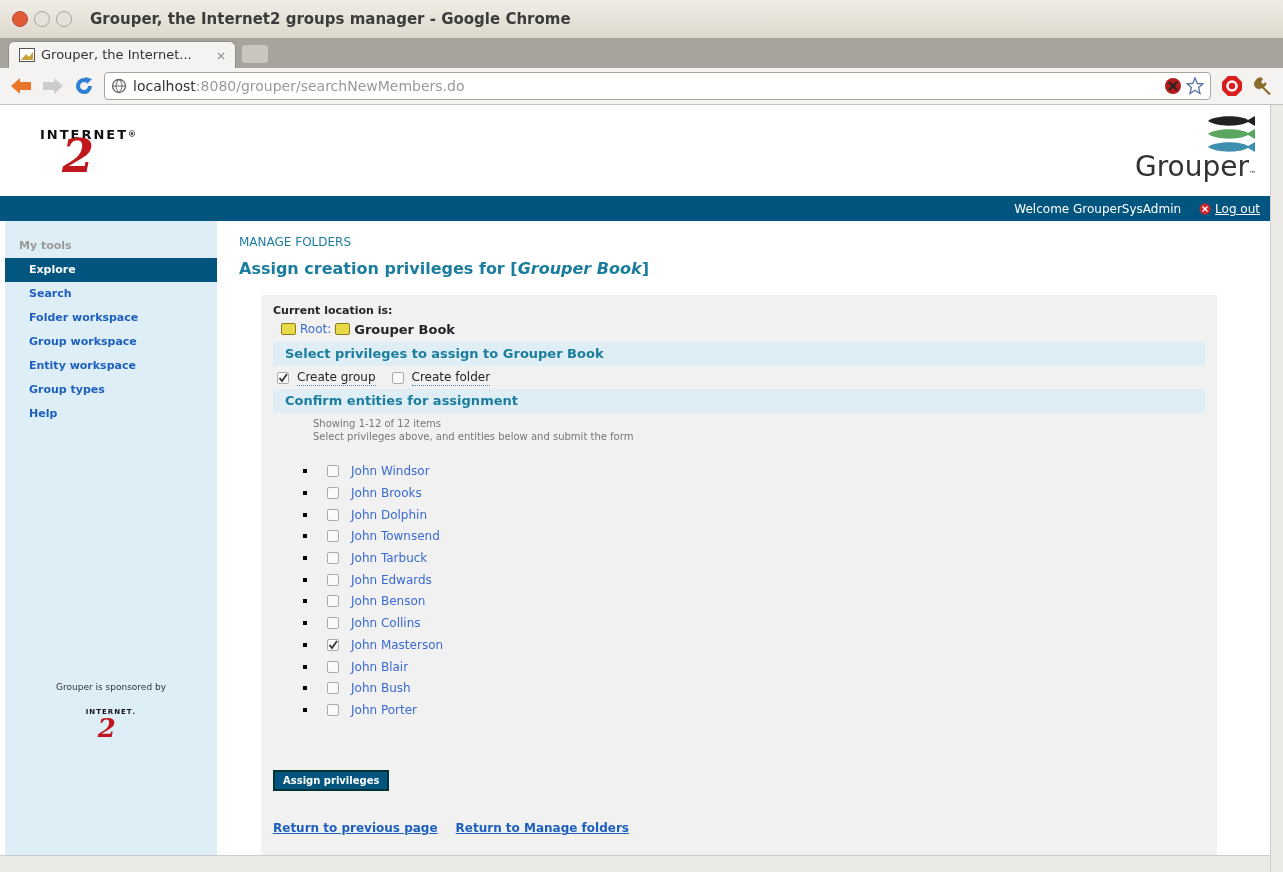  What do you see at coordinates (21, 86) in the screenshot?
I see `back-arrow-icon` at bounding box center [21, 86].